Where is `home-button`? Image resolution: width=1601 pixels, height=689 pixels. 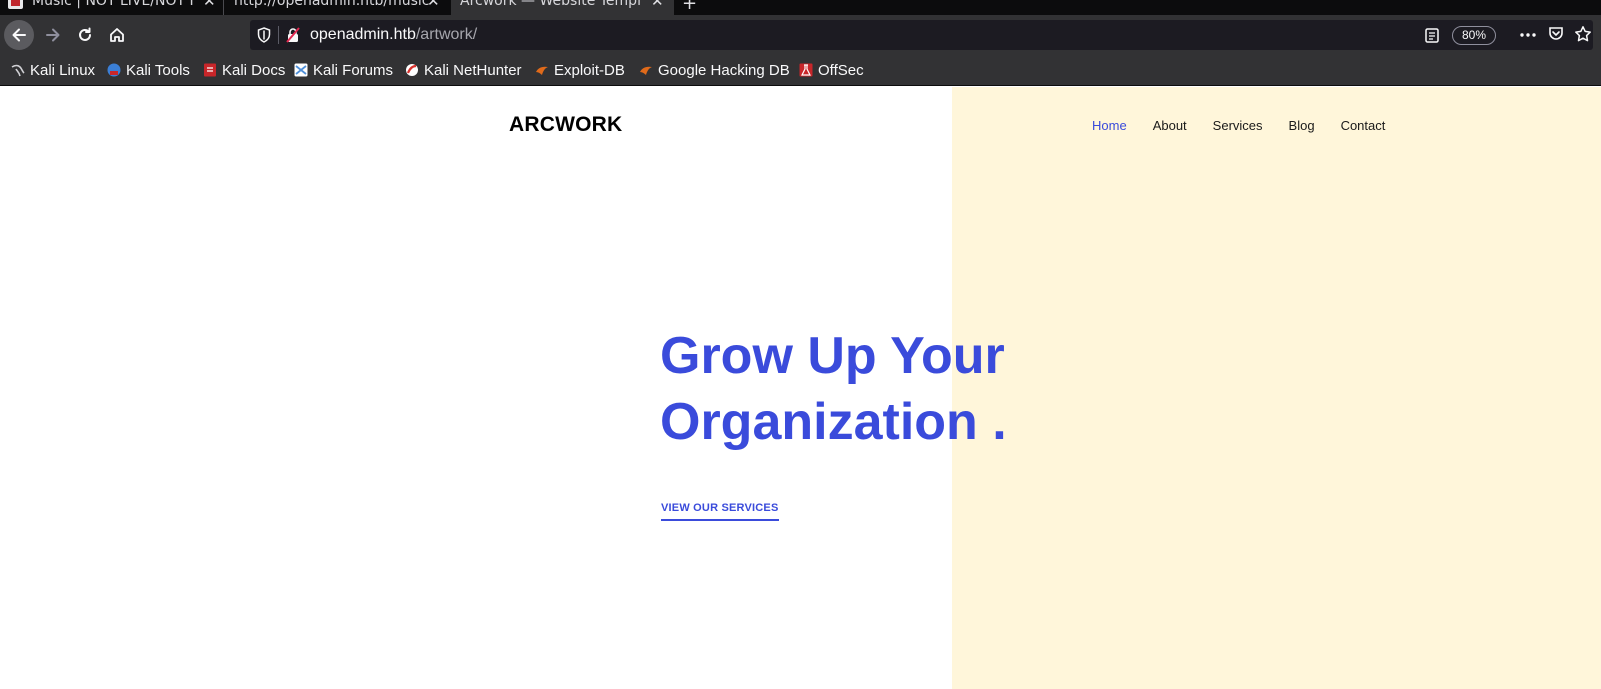
home-button is located at coordinates (117, 35).